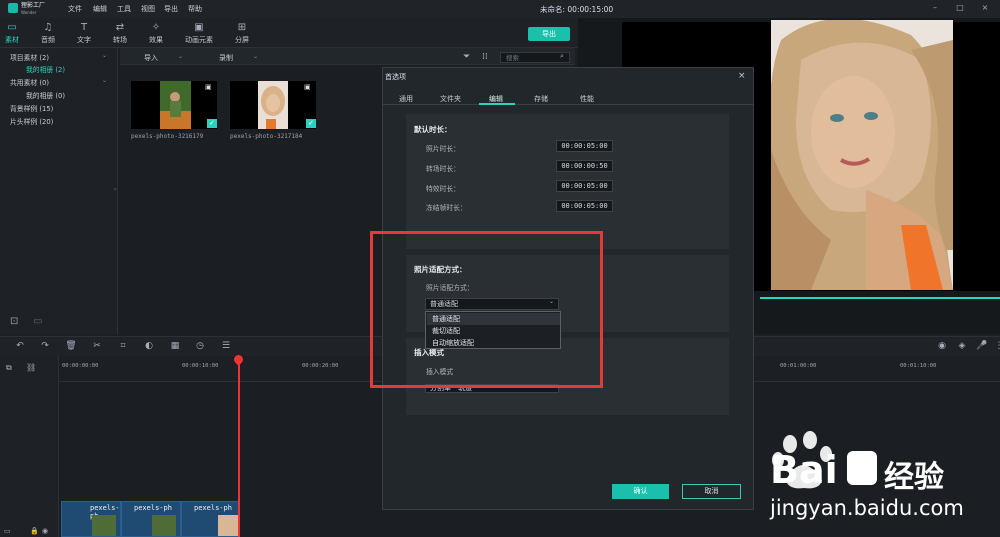 Image resolution: width=1000 pixels, height=537 pixels. I want to click on link-icon: ⛓, so click(31, 367).